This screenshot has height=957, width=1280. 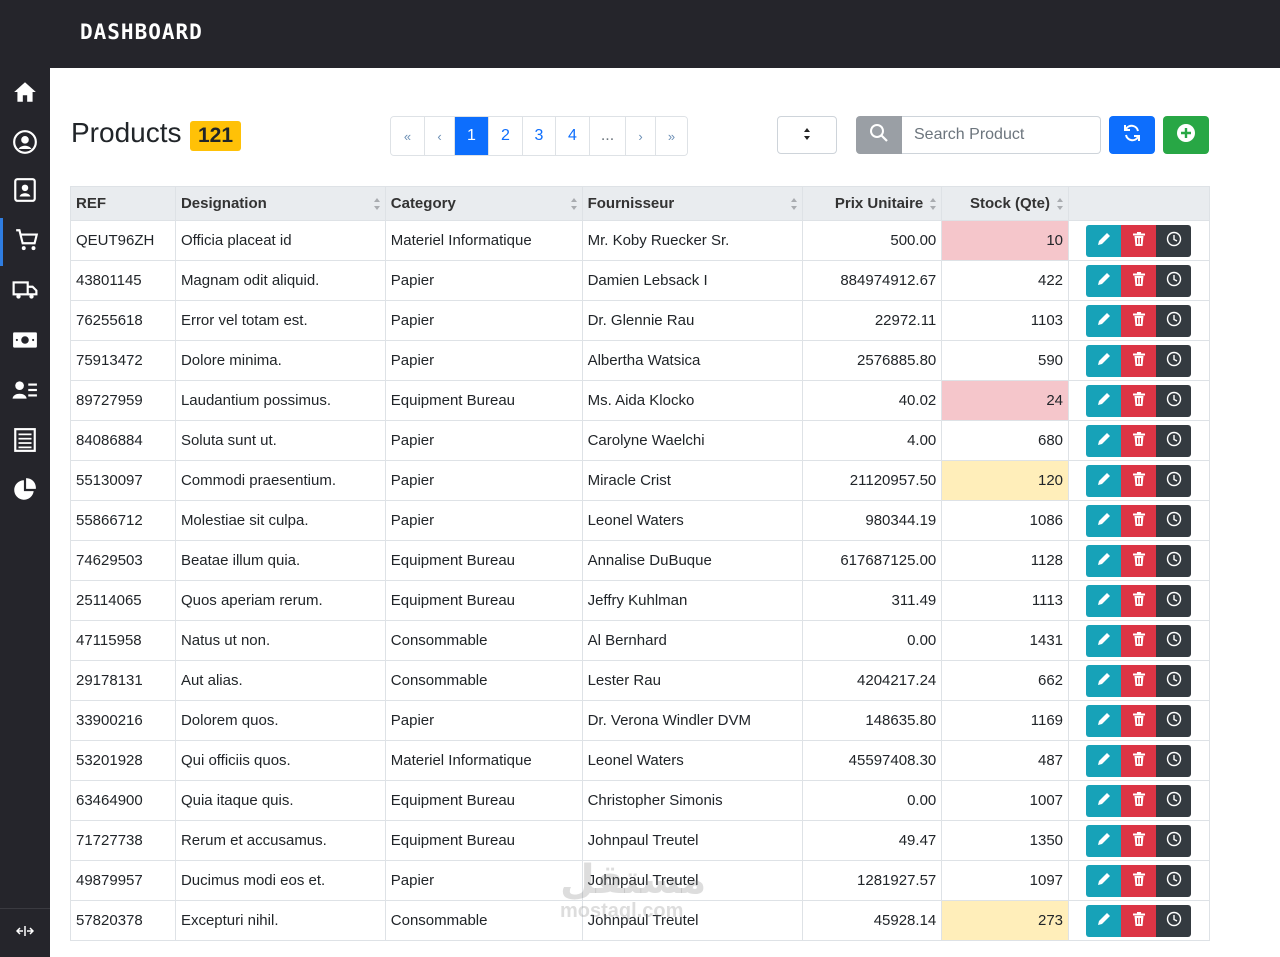 What do you see at coordinates (483, 203) in the screenshot?
I see `column-header-category: Category` at bounding box center [483, 203].